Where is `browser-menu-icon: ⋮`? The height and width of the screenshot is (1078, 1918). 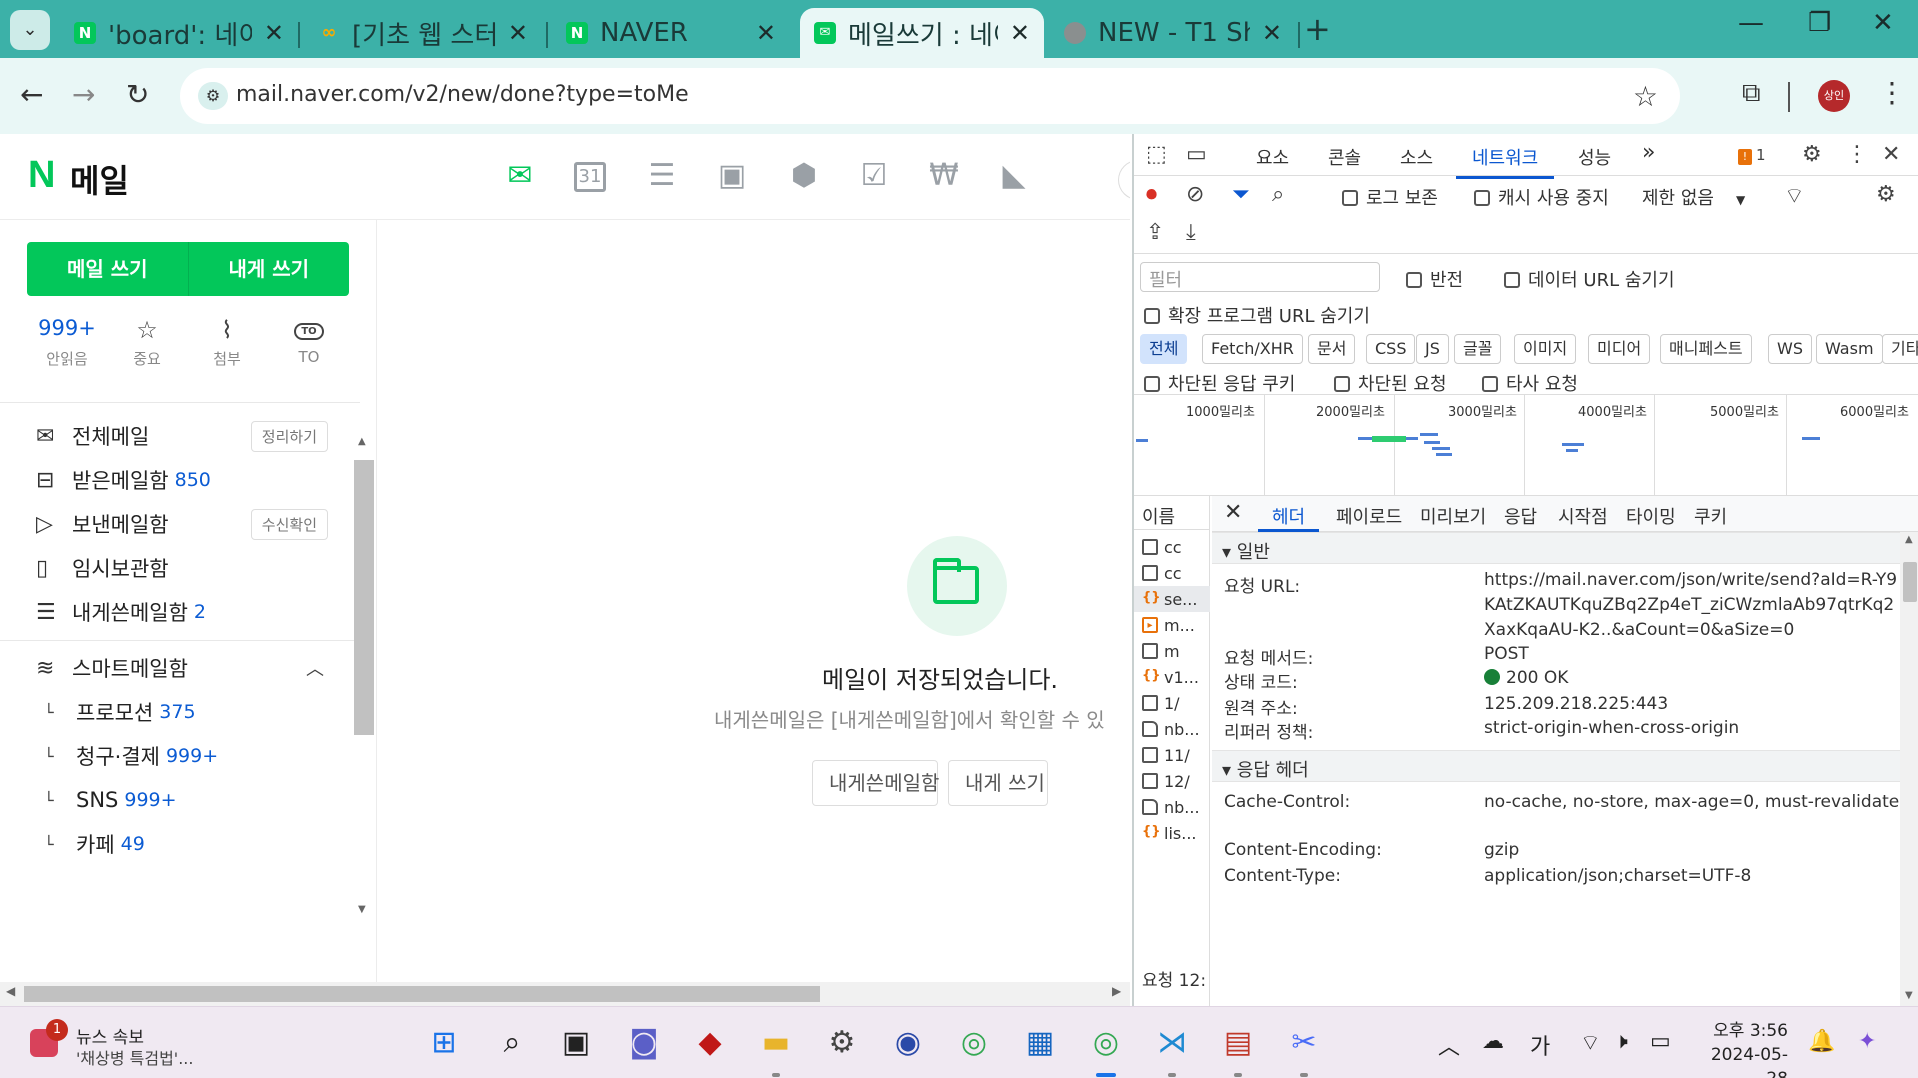 browser-menu-icon: ⋮ is located at coordinates (1892, 92).